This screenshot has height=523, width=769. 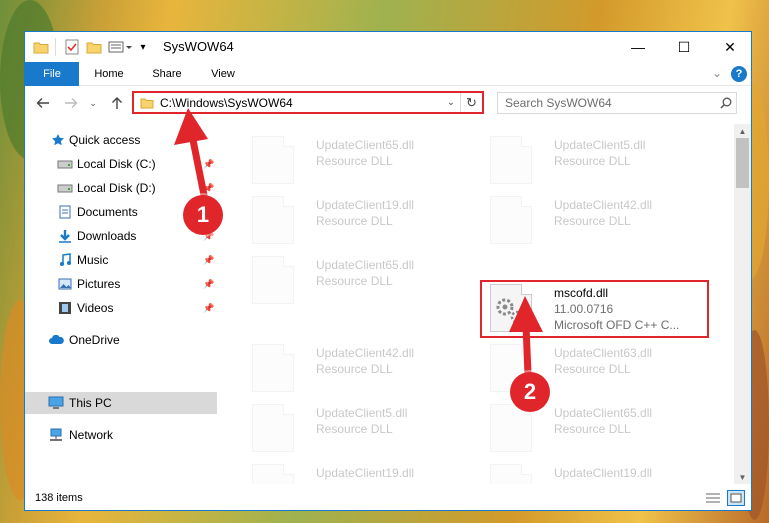 I want to click on sidebar-item-label: Local Disk (C:), so click(x=116, y=164).